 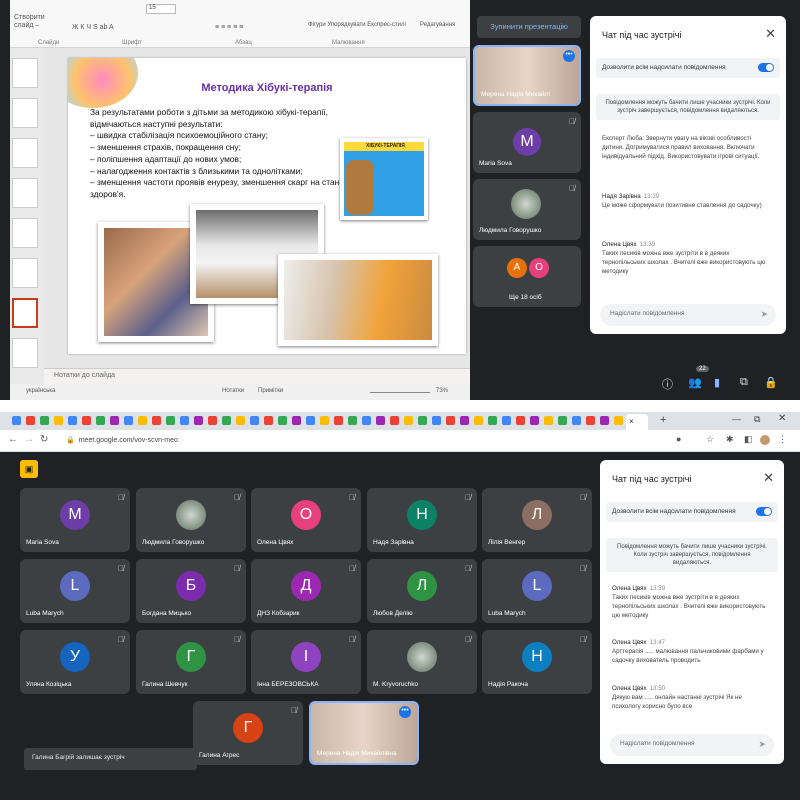 I want to click on sidebar-icon: ◧, so click(x=748, y=439).